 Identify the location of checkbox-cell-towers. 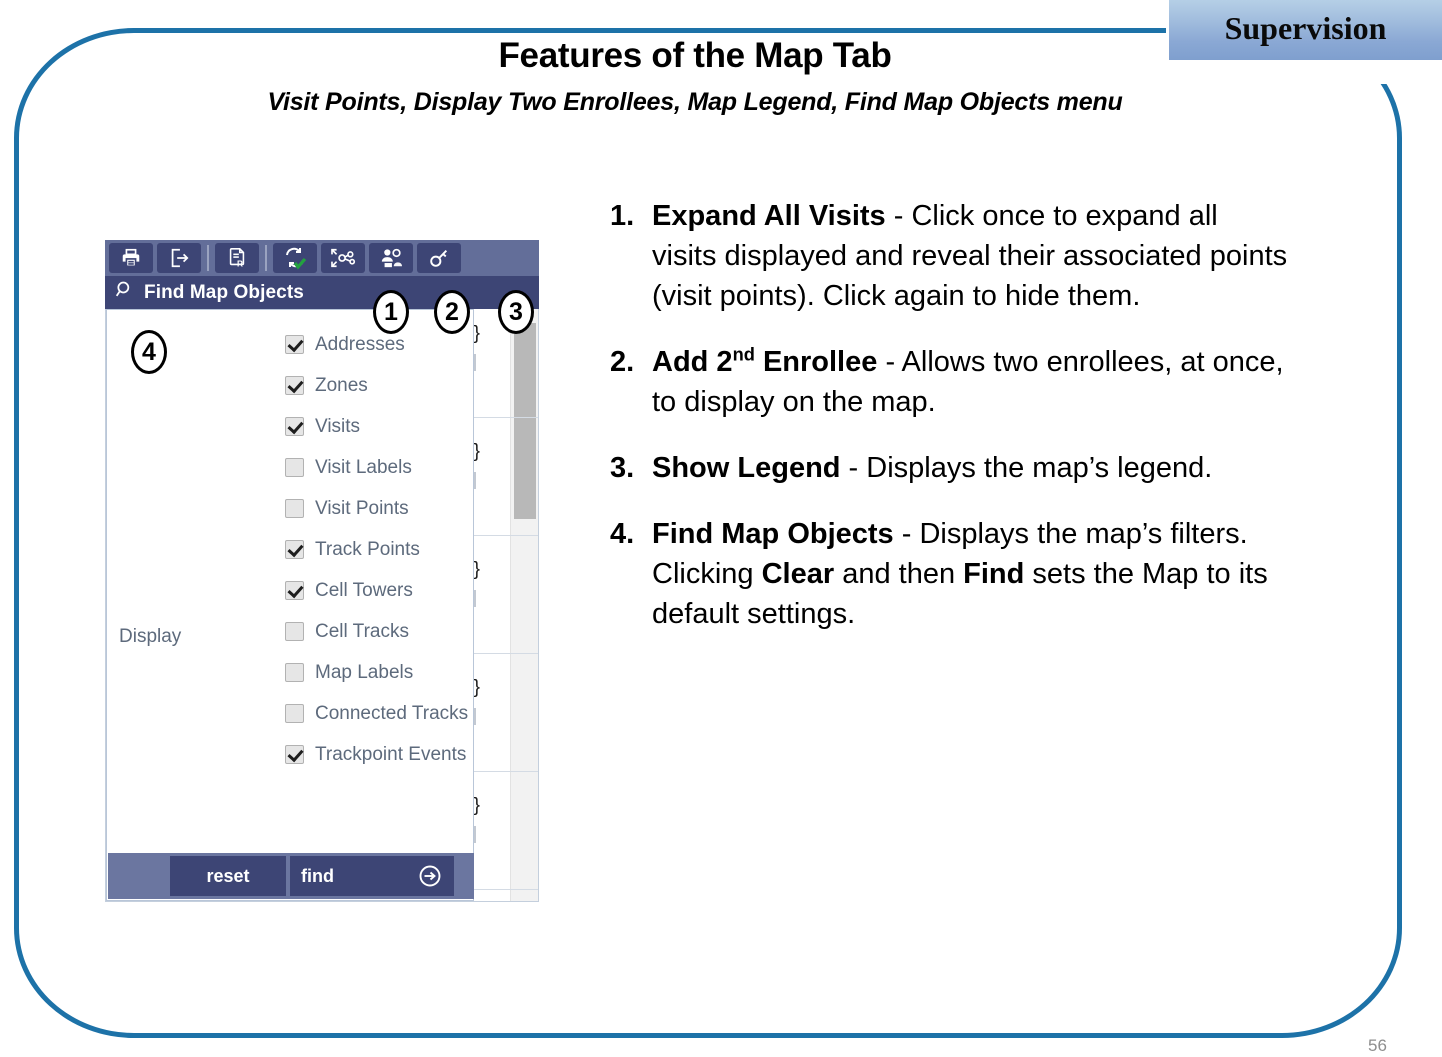
(294, 590).